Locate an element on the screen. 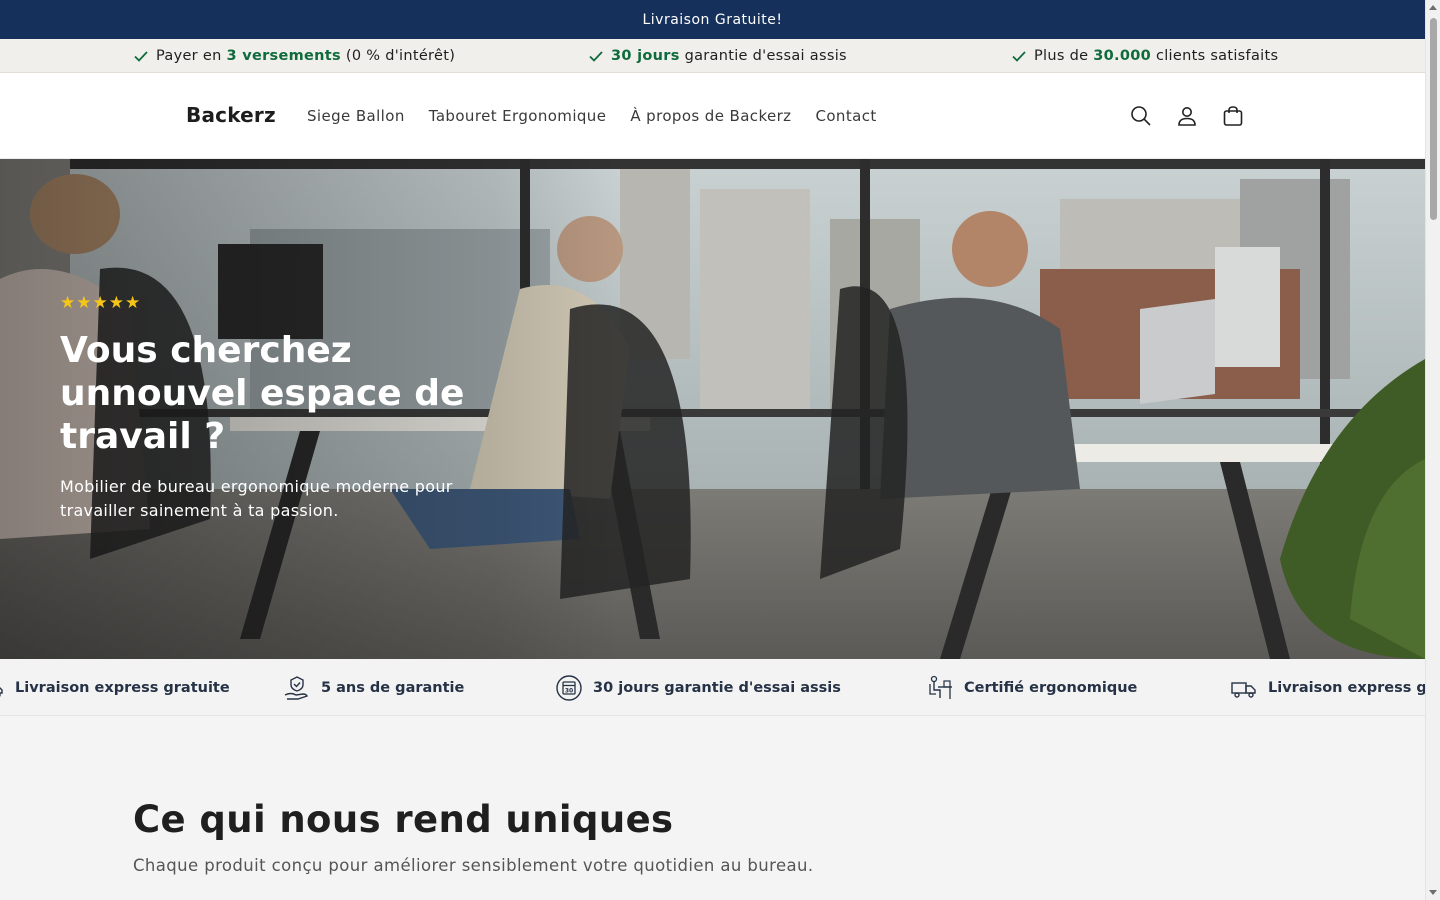 This screenshot has width=1440, height=900. feature-free-delivery-repeat: Livraison express gratuite is located at coordinates (1327, 687).